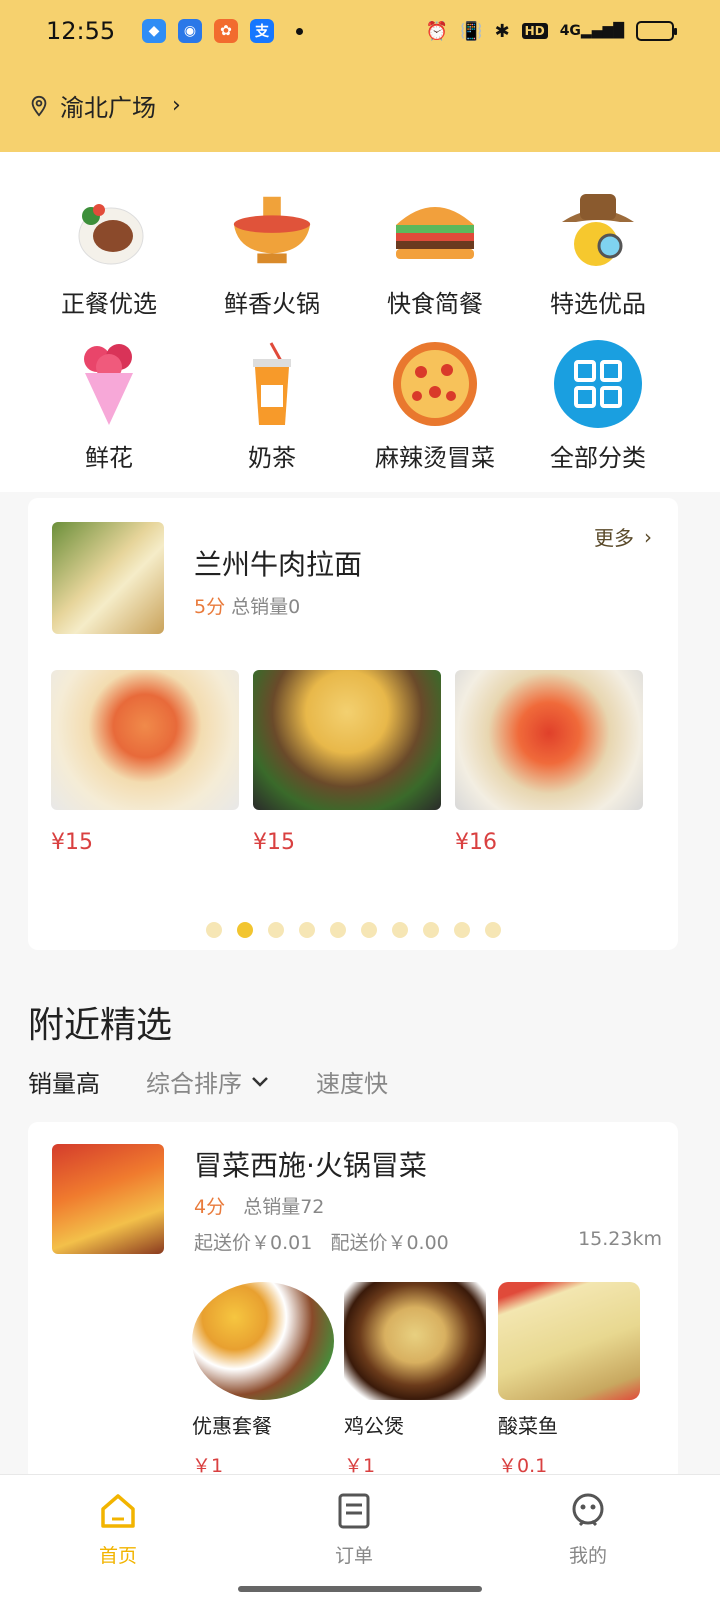 This screenshot has height=1600, width=720. What do you see at coordinates (208, 31) in the screenshot?
I see `notification-icons: ◆ ◉ ✿ 支` at bounding box center [208, 31].